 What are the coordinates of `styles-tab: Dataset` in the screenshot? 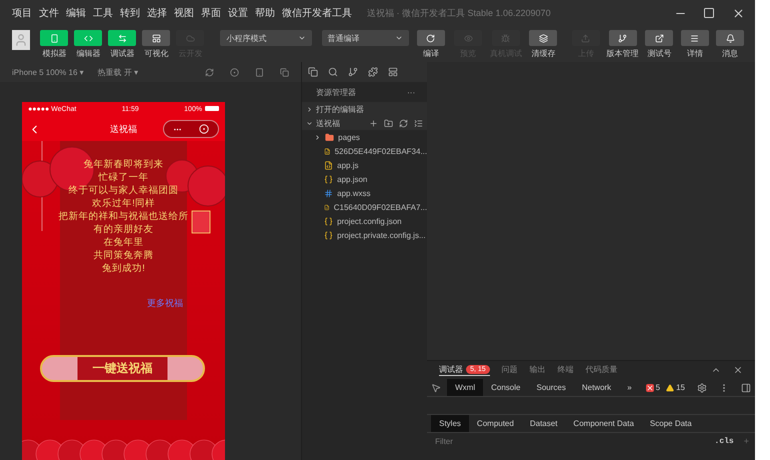 It's located at (544, 423).